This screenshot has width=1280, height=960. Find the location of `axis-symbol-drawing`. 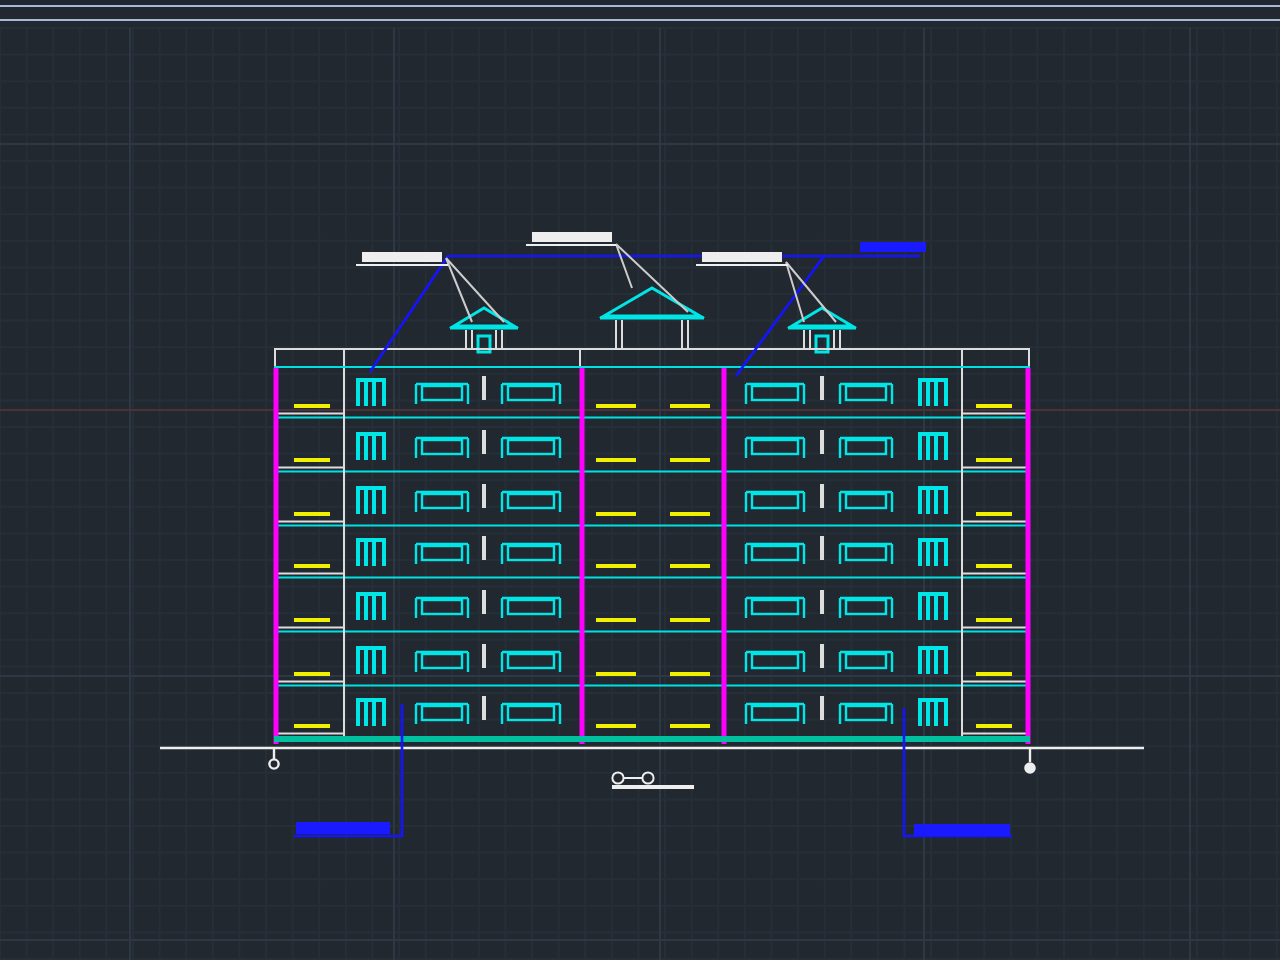

axis-symbol-drawing is located at coordinates (652, 780).